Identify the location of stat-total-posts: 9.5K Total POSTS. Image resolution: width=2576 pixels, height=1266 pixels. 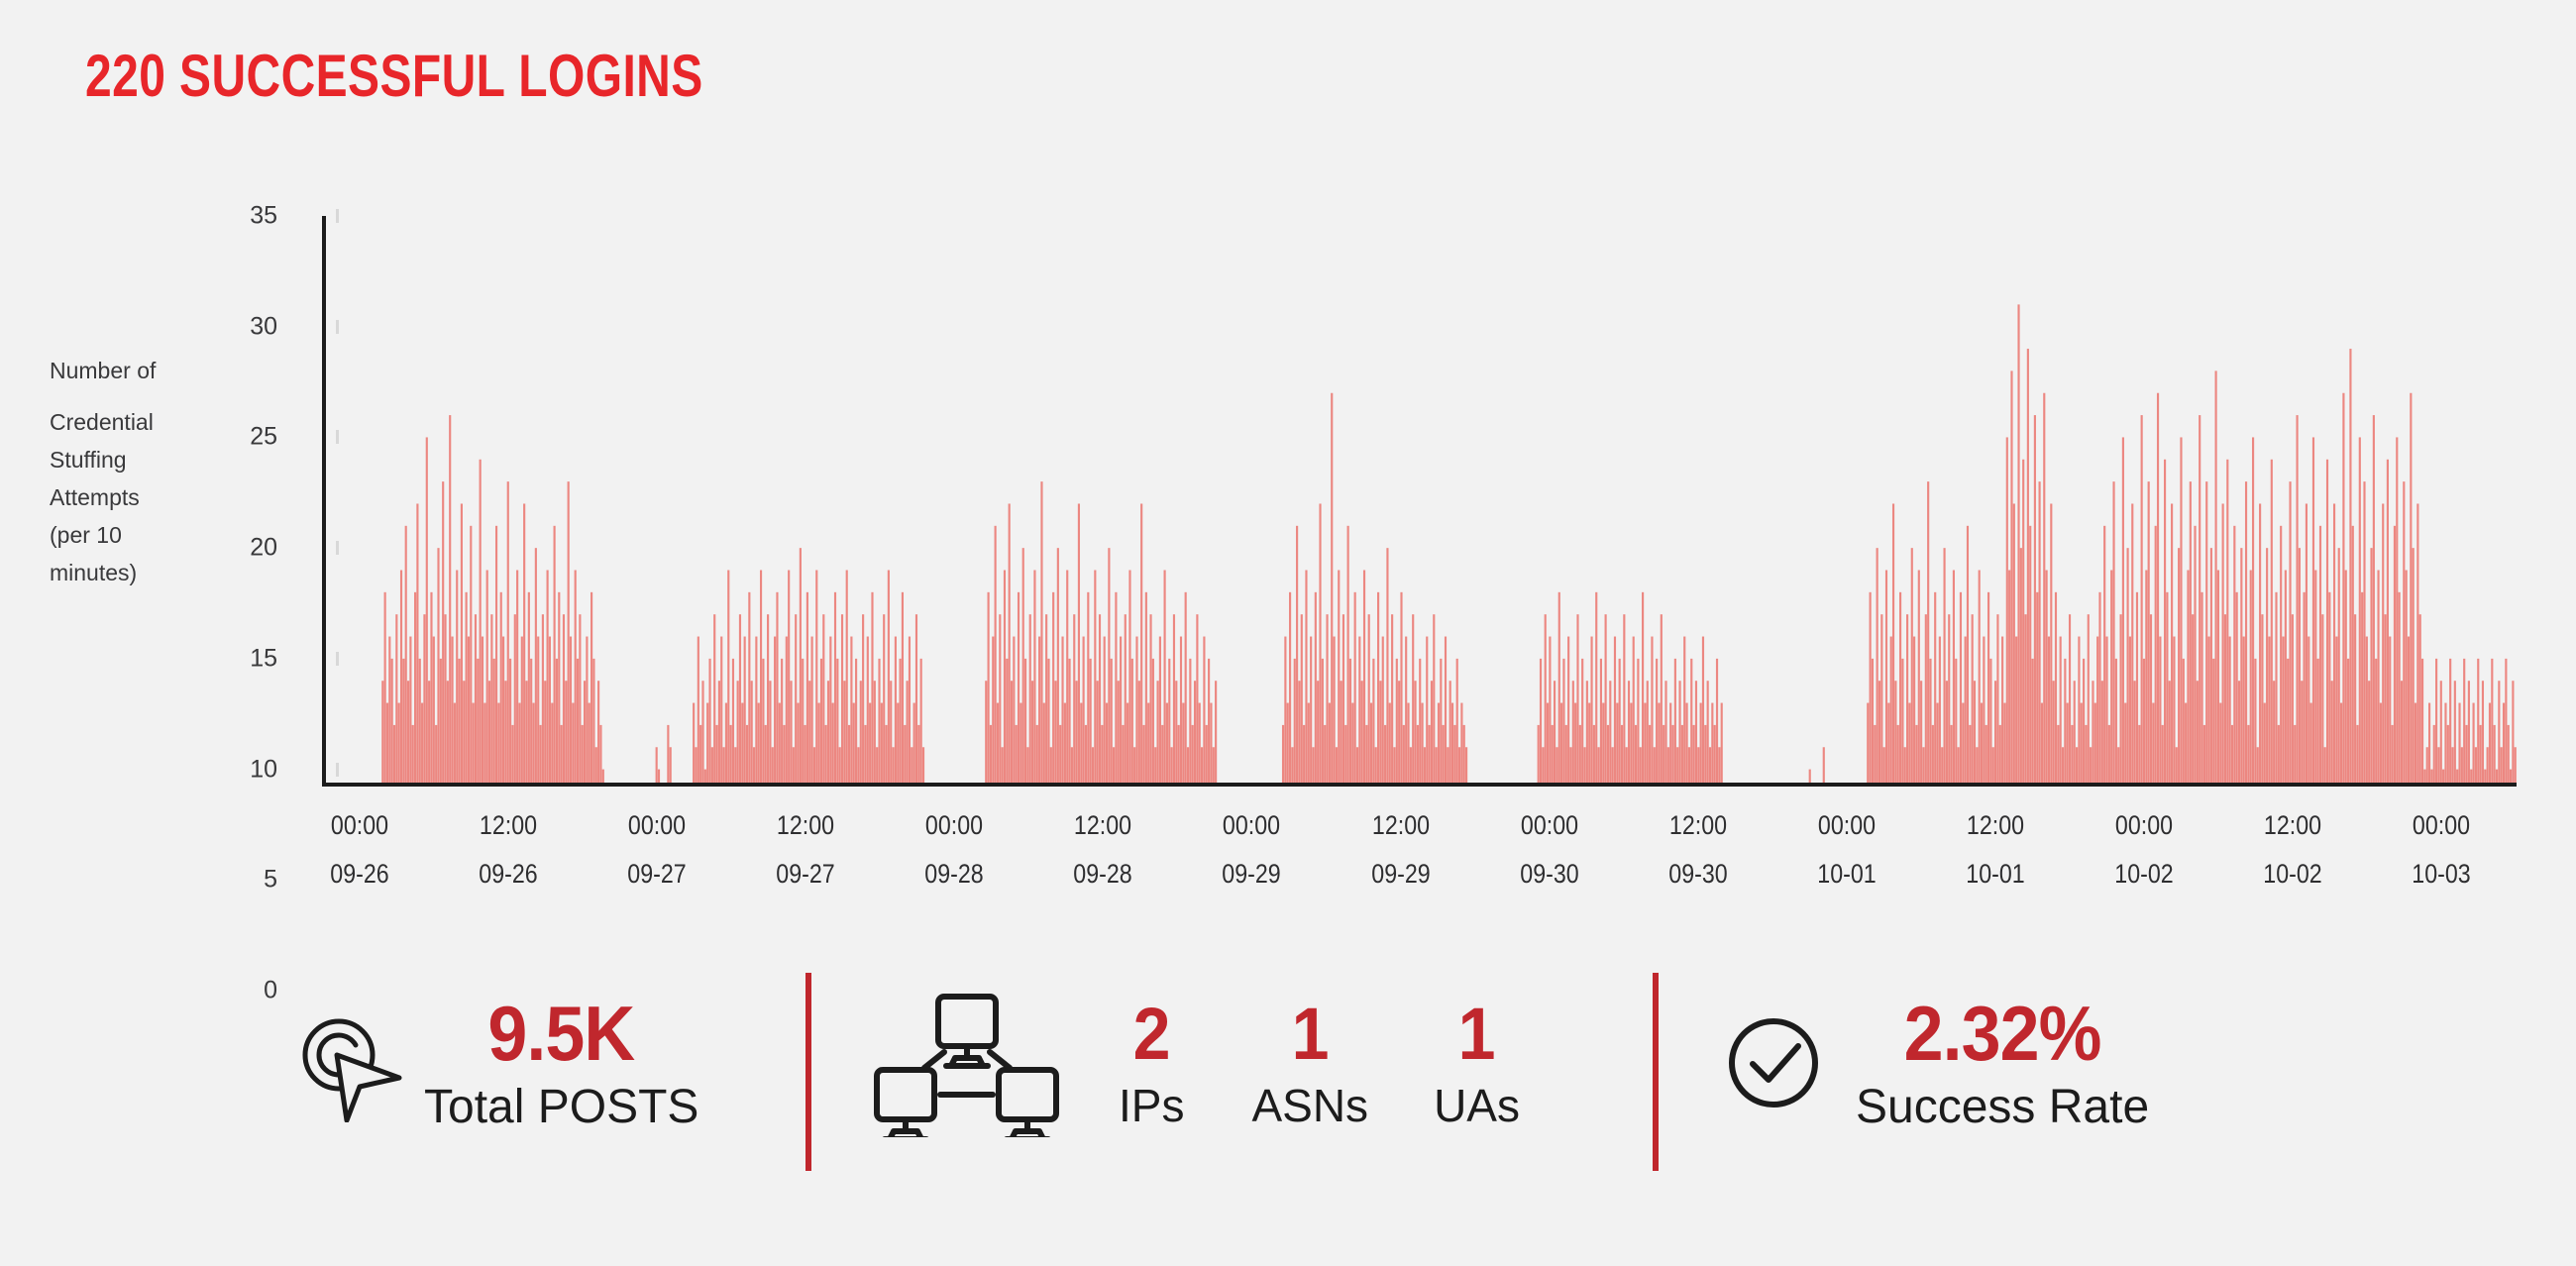
(492, 1063).